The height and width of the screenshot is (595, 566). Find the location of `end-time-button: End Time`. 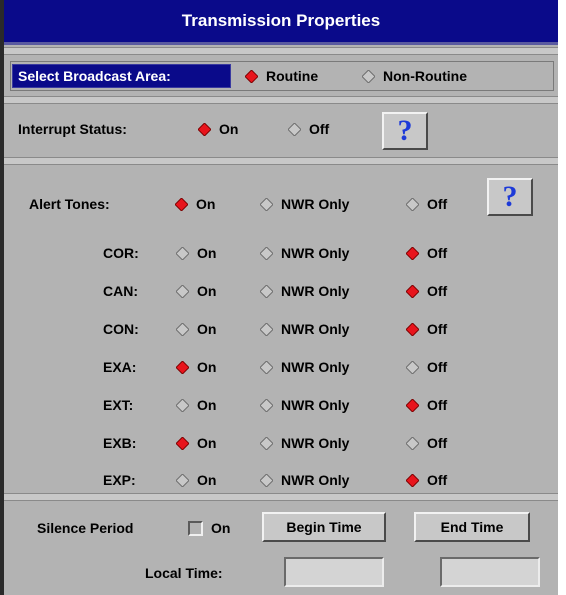

end-time-button: End Time is located at coordinates (472, 527).